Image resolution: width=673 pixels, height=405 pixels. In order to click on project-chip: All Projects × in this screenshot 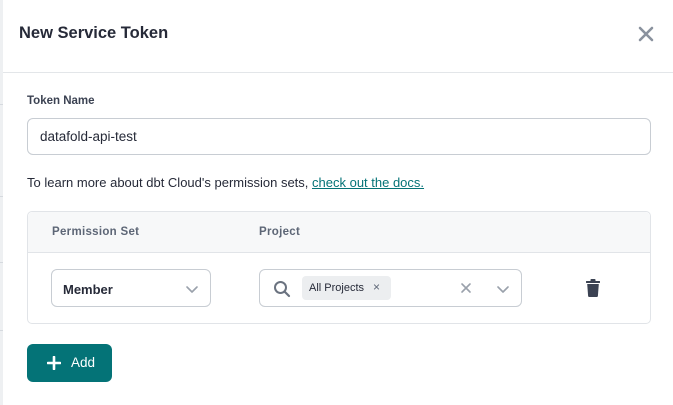, I will do `click(346, 288)`.